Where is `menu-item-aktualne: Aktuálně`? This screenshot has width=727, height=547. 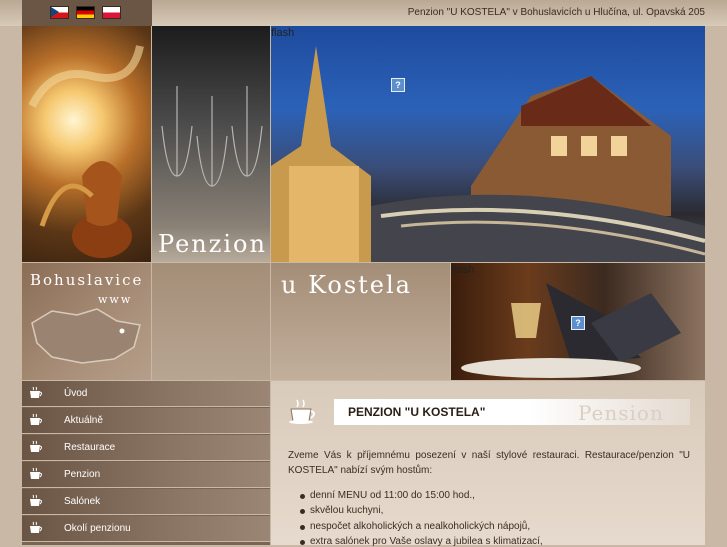
menu-item-aktualne: Aktuálně is located at coordinates (146, 421).